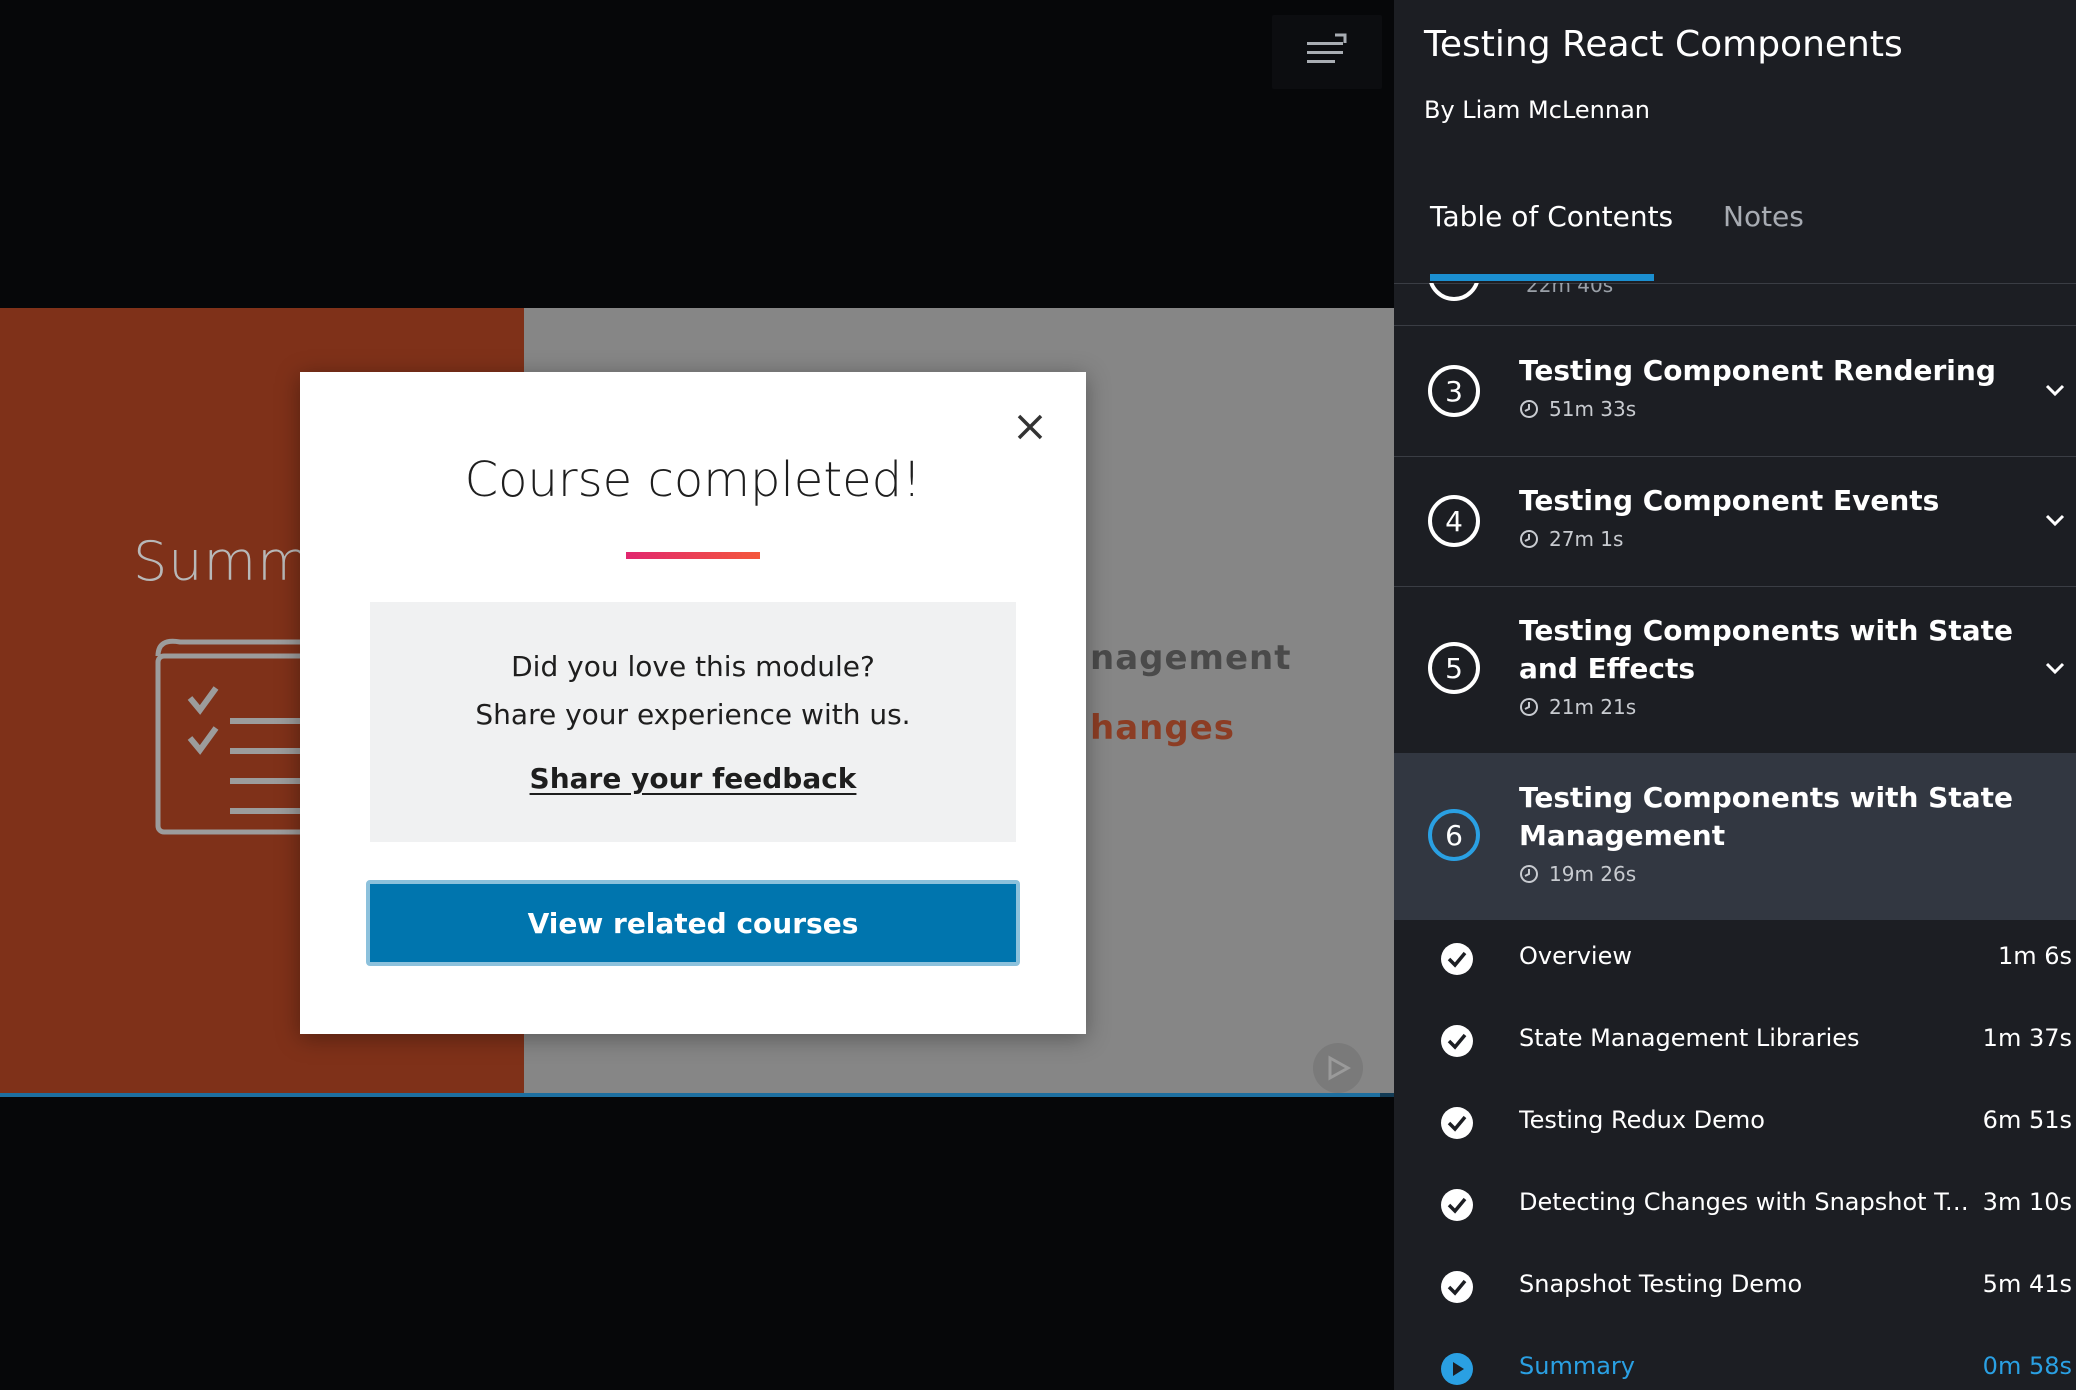 The height and width of the screenshot is (1390, 2076). What do you see at coordinates (1763, 216) in the screenshot?
I see `tab-notes: Notes` at bounding box center [1763, 216].